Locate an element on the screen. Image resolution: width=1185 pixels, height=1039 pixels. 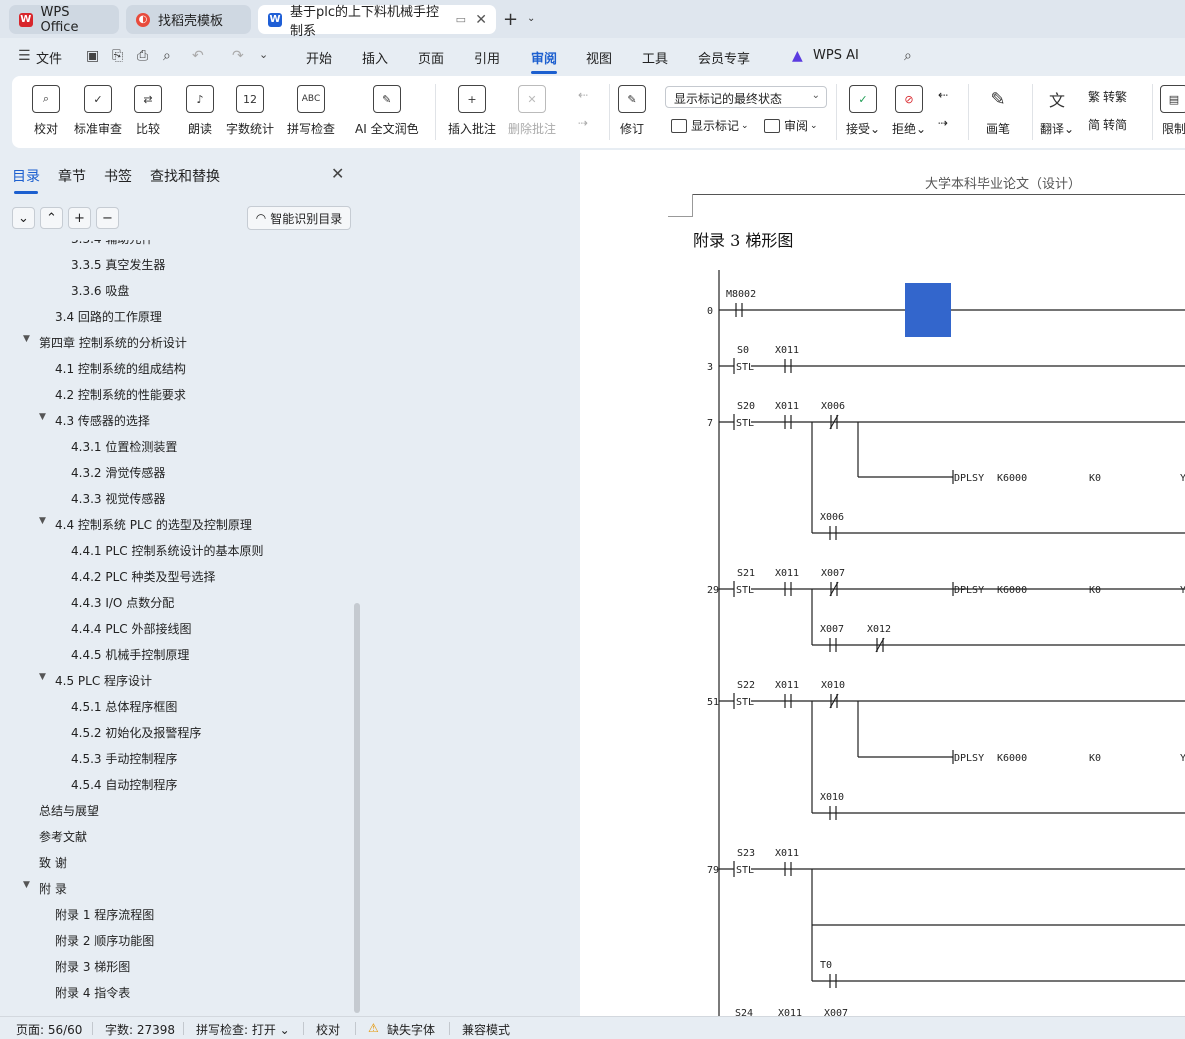
toc-item: 4.4.2 PLC 种类及型号选择 is located at coordinates (143, 576).